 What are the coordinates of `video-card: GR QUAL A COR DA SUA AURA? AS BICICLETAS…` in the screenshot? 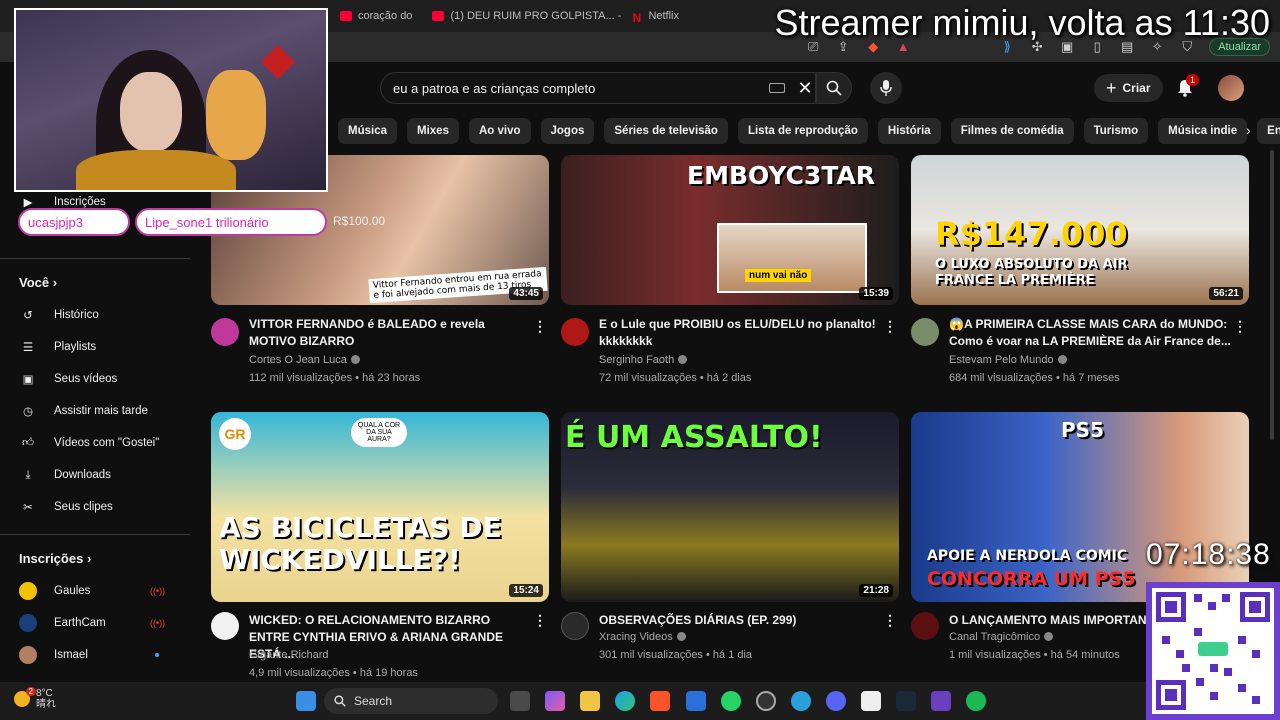 It's located at (380, 507).